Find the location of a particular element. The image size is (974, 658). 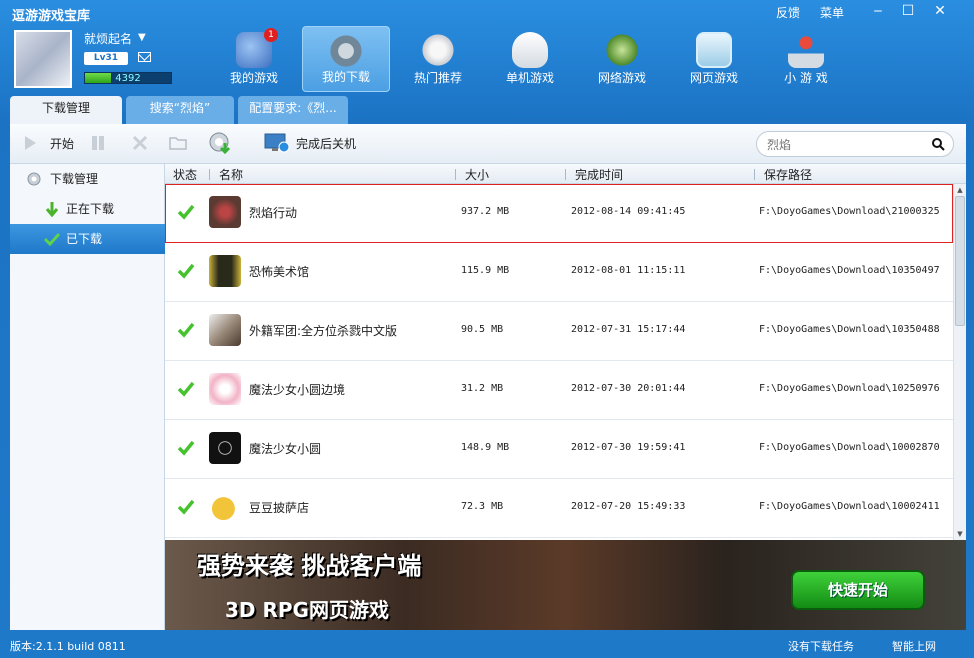

completion-time: 2012-08-01 11:15:11 is located at coordinates (628, 270).